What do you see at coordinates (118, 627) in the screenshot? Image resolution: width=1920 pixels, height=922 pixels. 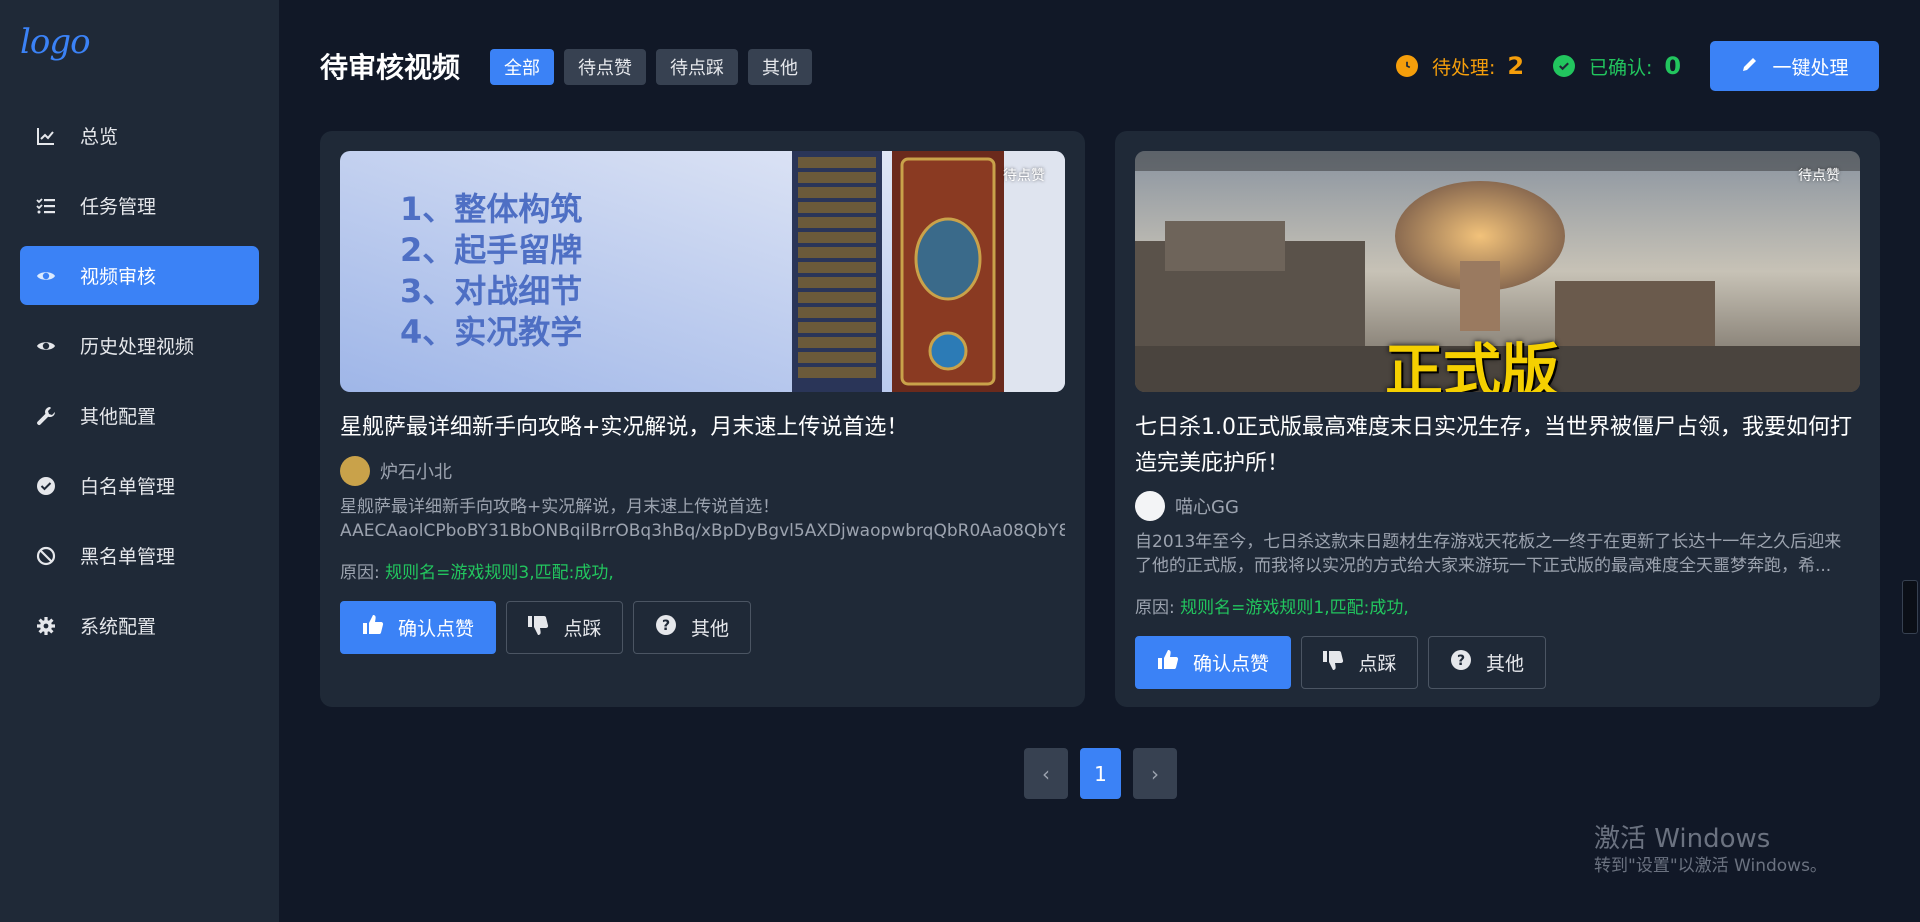 I see `sidebar-item-label: 系统配置` at bounding box center [118, 627].